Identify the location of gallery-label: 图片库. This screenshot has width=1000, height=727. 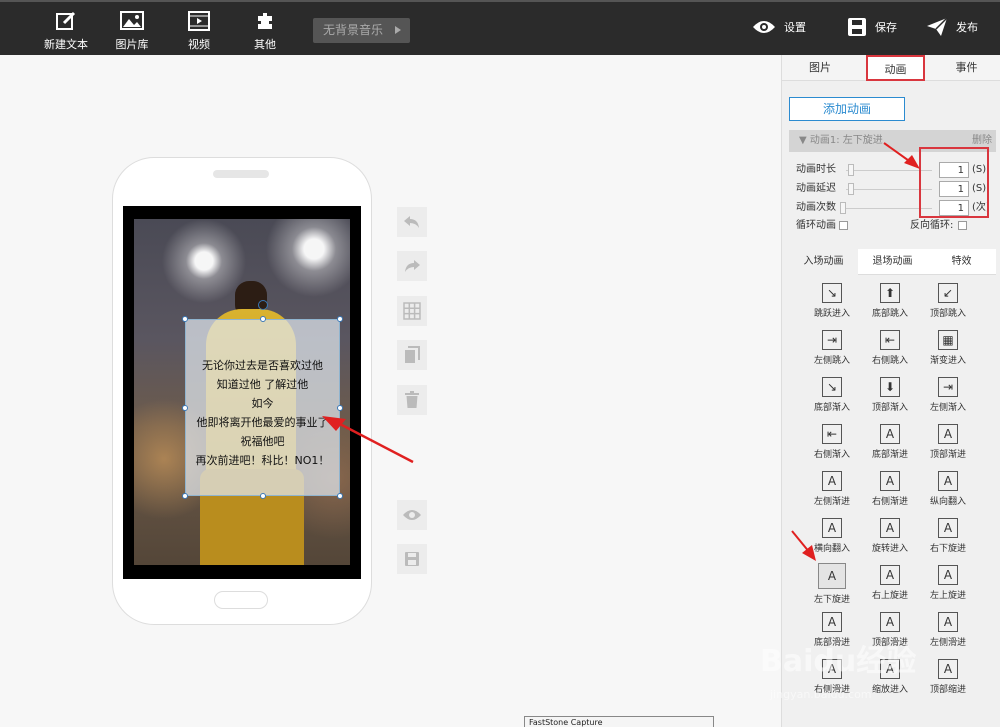
(132, 44).